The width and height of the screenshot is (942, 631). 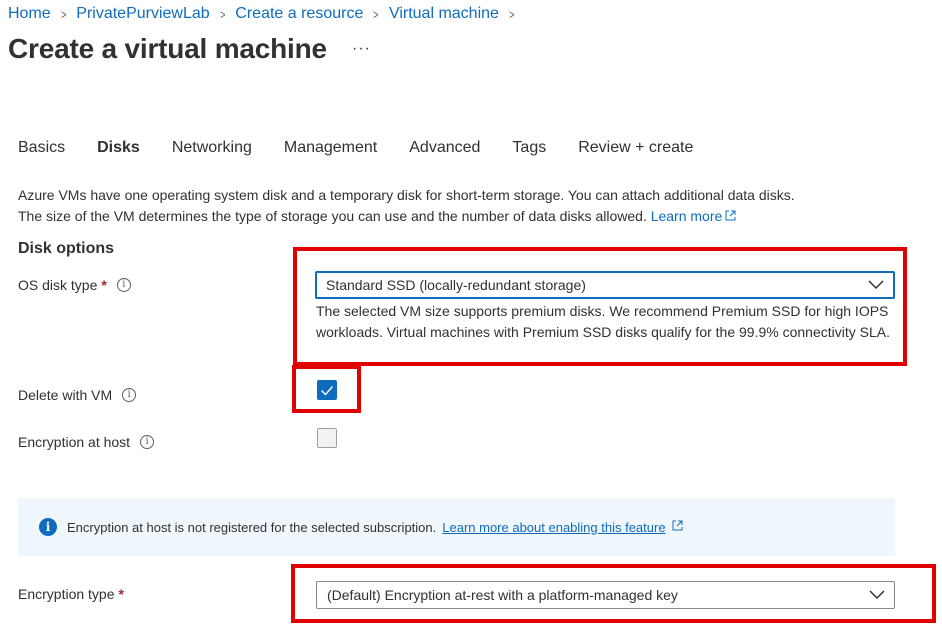 I want to click on os-disk-type-label: OS disk type * i, so click(x=74, y=285).